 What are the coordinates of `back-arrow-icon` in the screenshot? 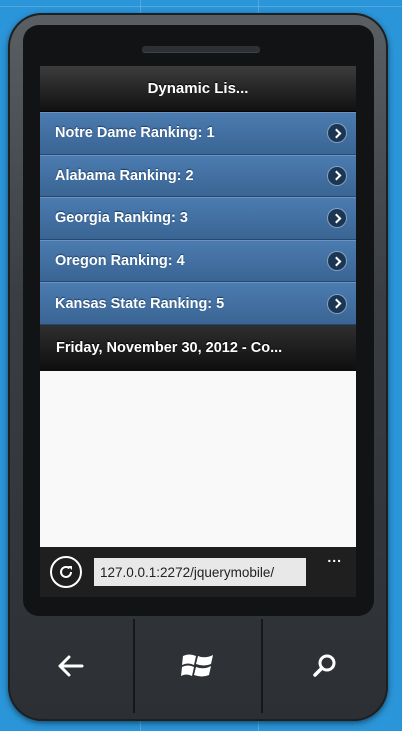 It's located at (71, 666).